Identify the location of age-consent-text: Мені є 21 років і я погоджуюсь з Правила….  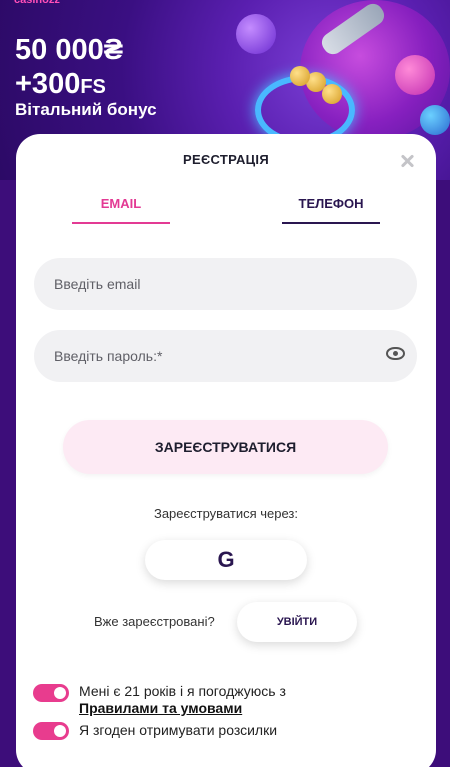
(182, 700).